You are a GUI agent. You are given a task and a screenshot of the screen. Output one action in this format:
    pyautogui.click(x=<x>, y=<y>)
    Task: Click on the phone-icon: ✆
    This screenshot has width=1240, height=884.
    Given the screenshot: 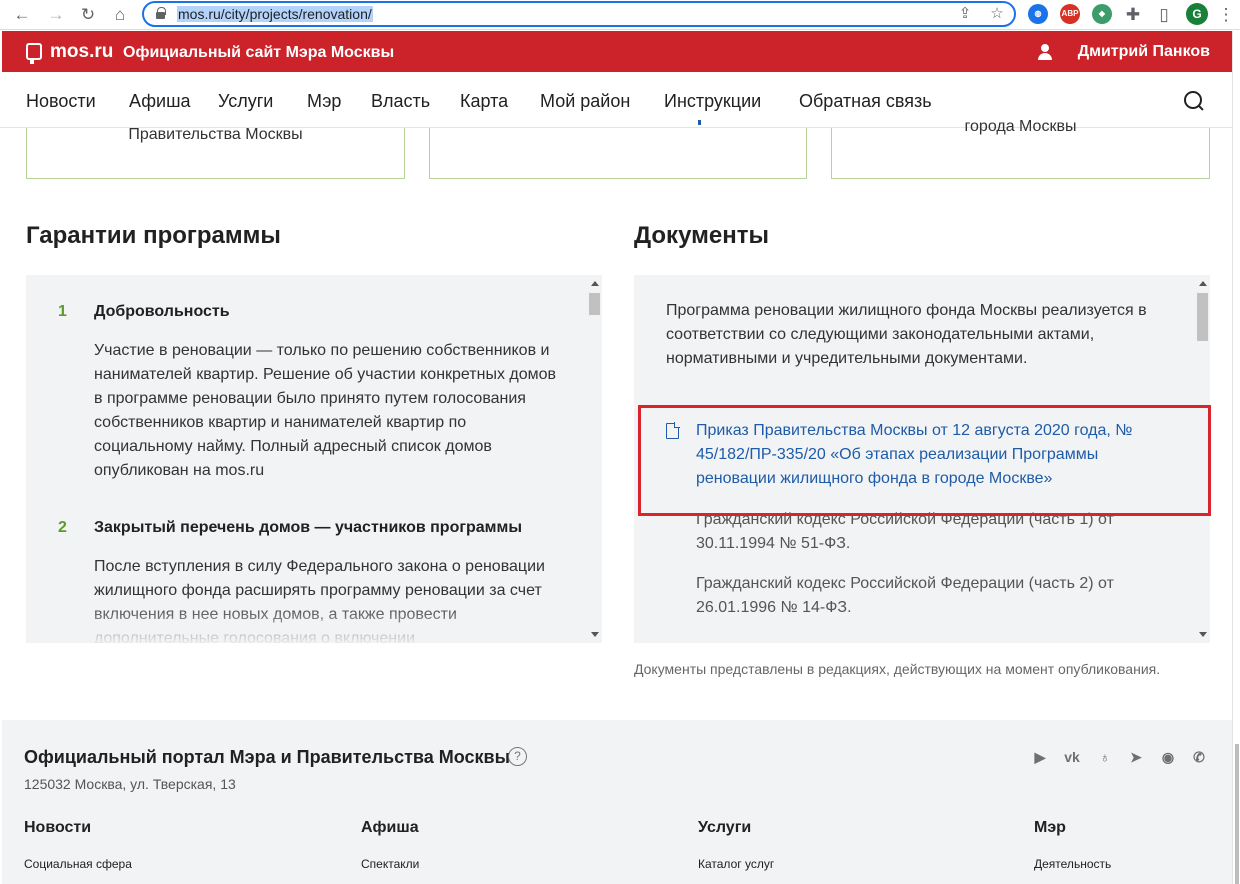 What is the action you would take?
    pyautogui.click(x=1199, y=757)
    